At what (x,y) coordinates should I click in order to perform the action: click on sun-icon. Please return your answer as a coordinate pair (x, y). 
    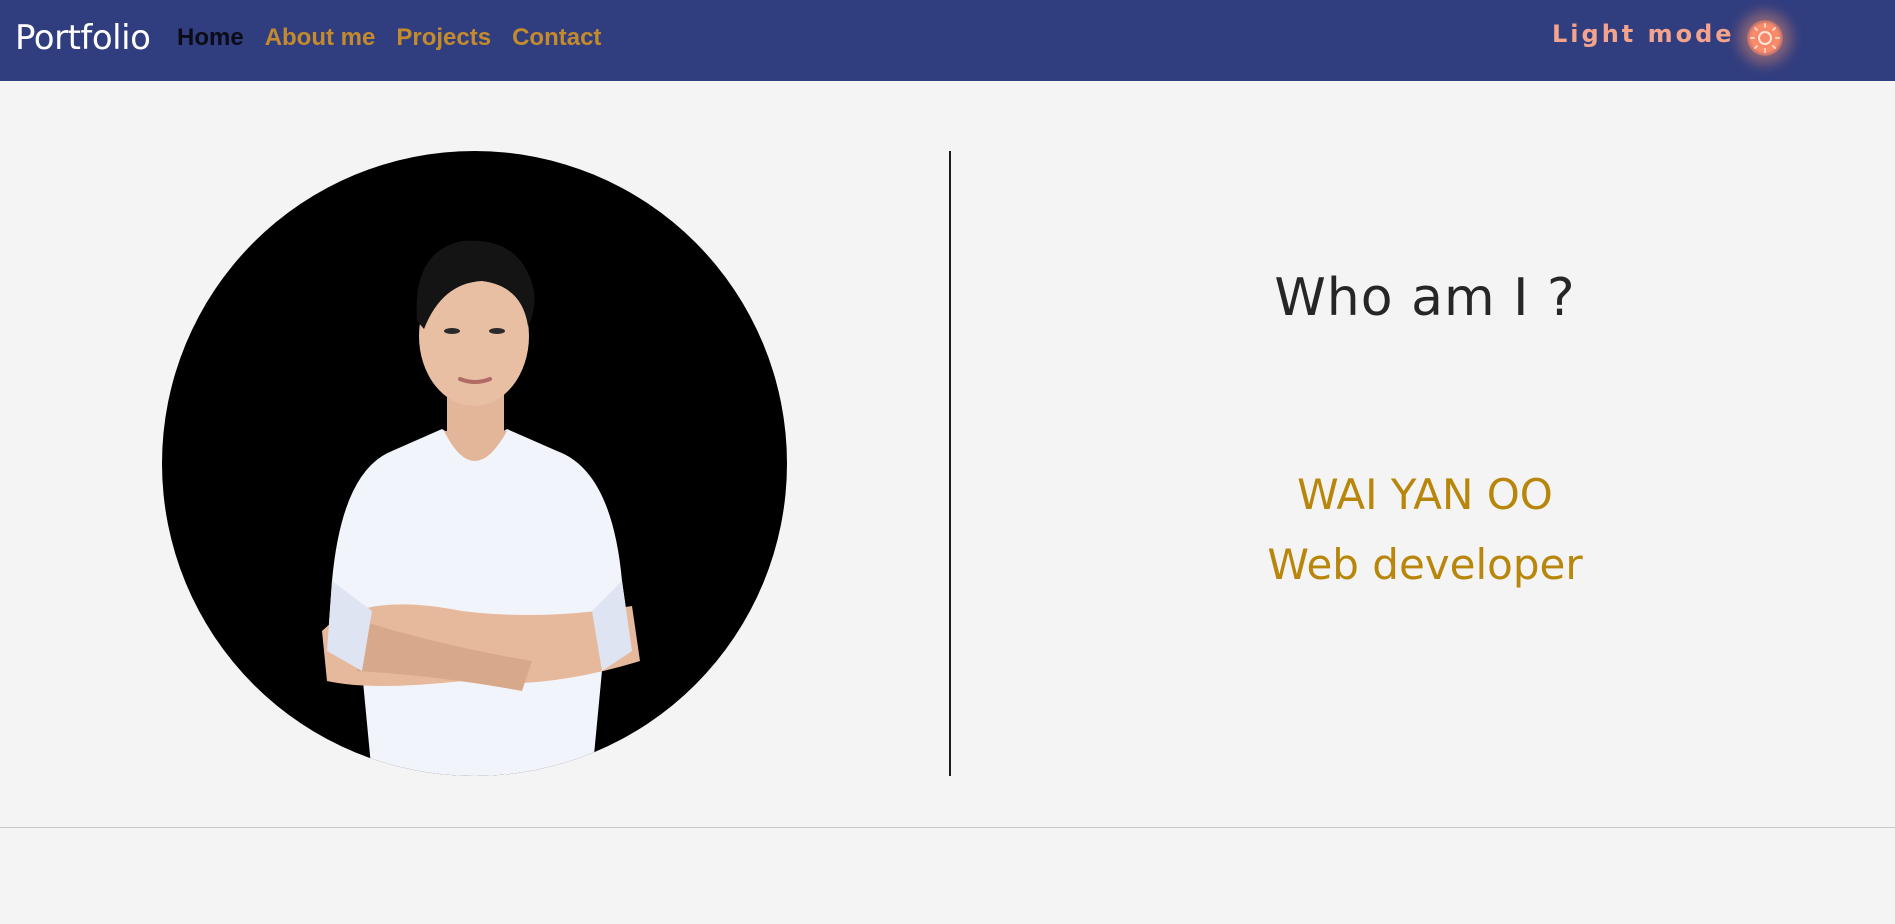
    Looking at the image, I should click on (1765, 38).